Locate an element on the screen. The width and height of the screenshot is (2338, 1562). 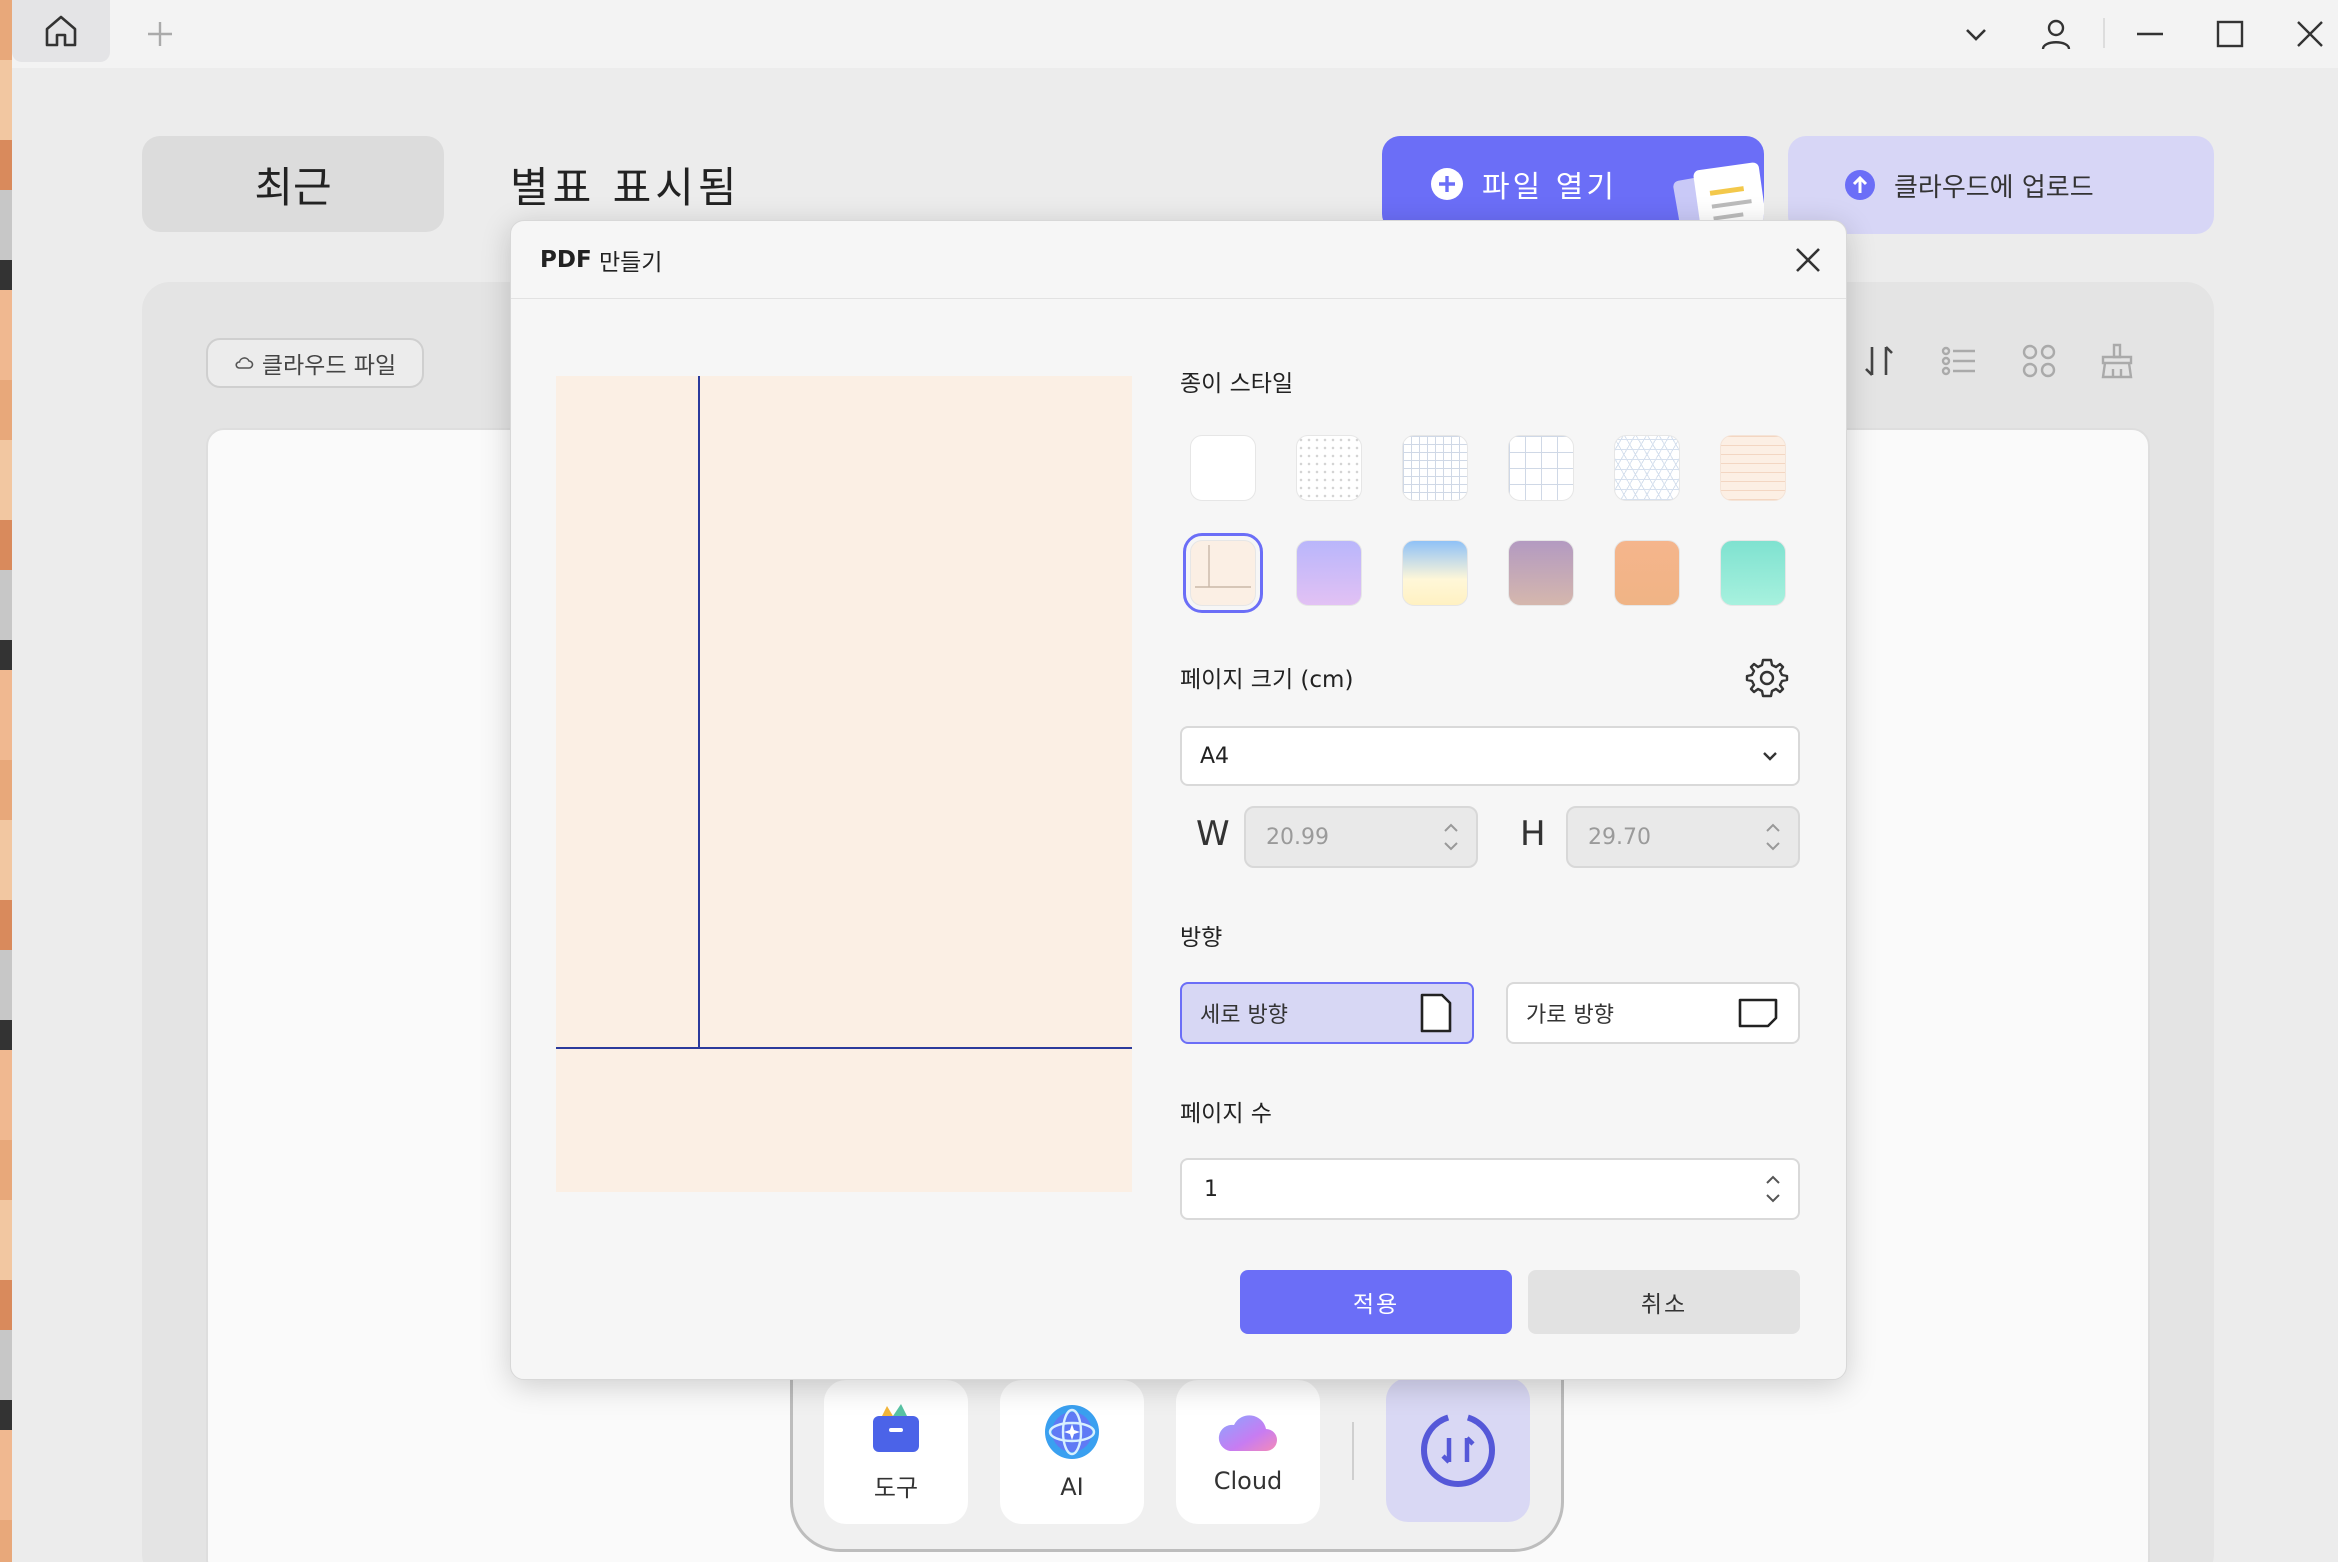
width-input: 20.99 is located at coordinates (1361, 837).